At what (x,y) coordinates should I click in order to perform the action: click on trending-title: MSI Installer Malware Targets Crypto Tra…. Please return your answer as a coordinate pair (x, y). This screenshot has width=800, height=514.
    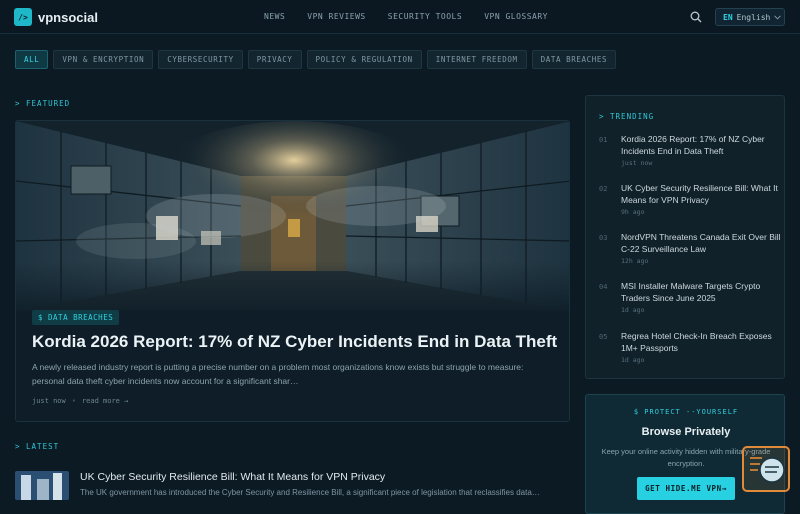
    Looking at the image, I should click on (701, 292).